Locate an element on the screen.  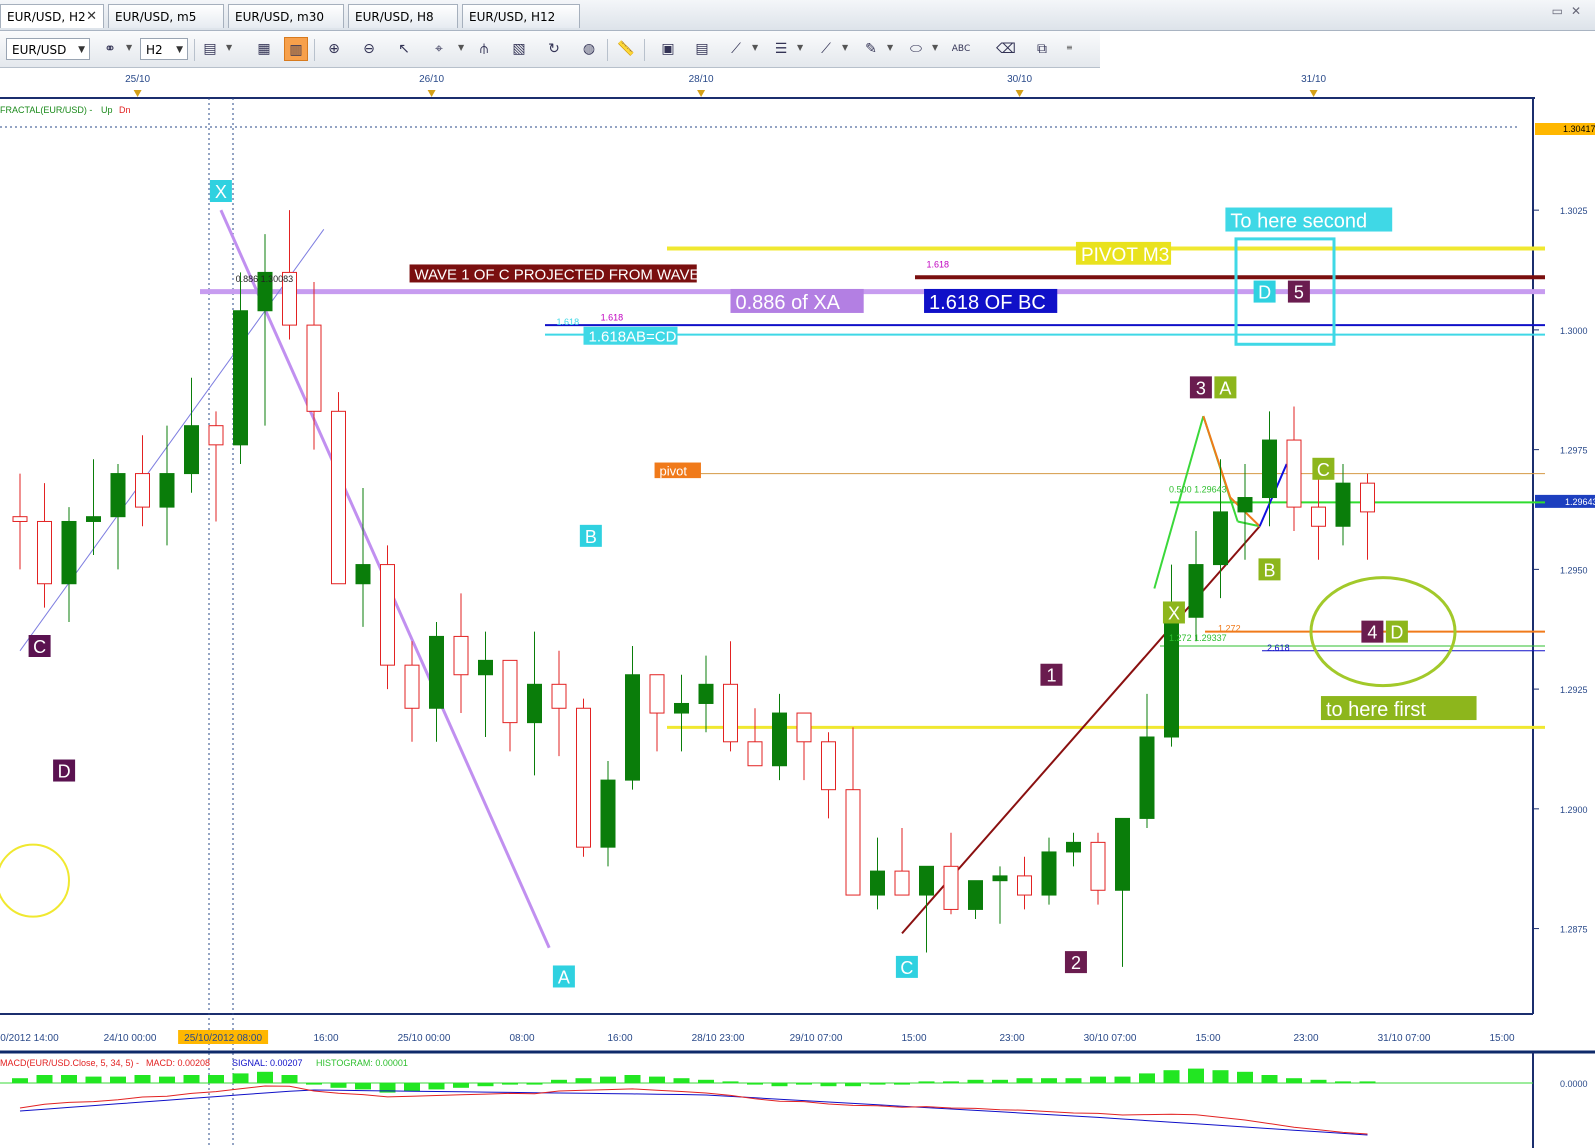
symbol-select: EUR/USD ▼ is located at coordinates (48, 49).